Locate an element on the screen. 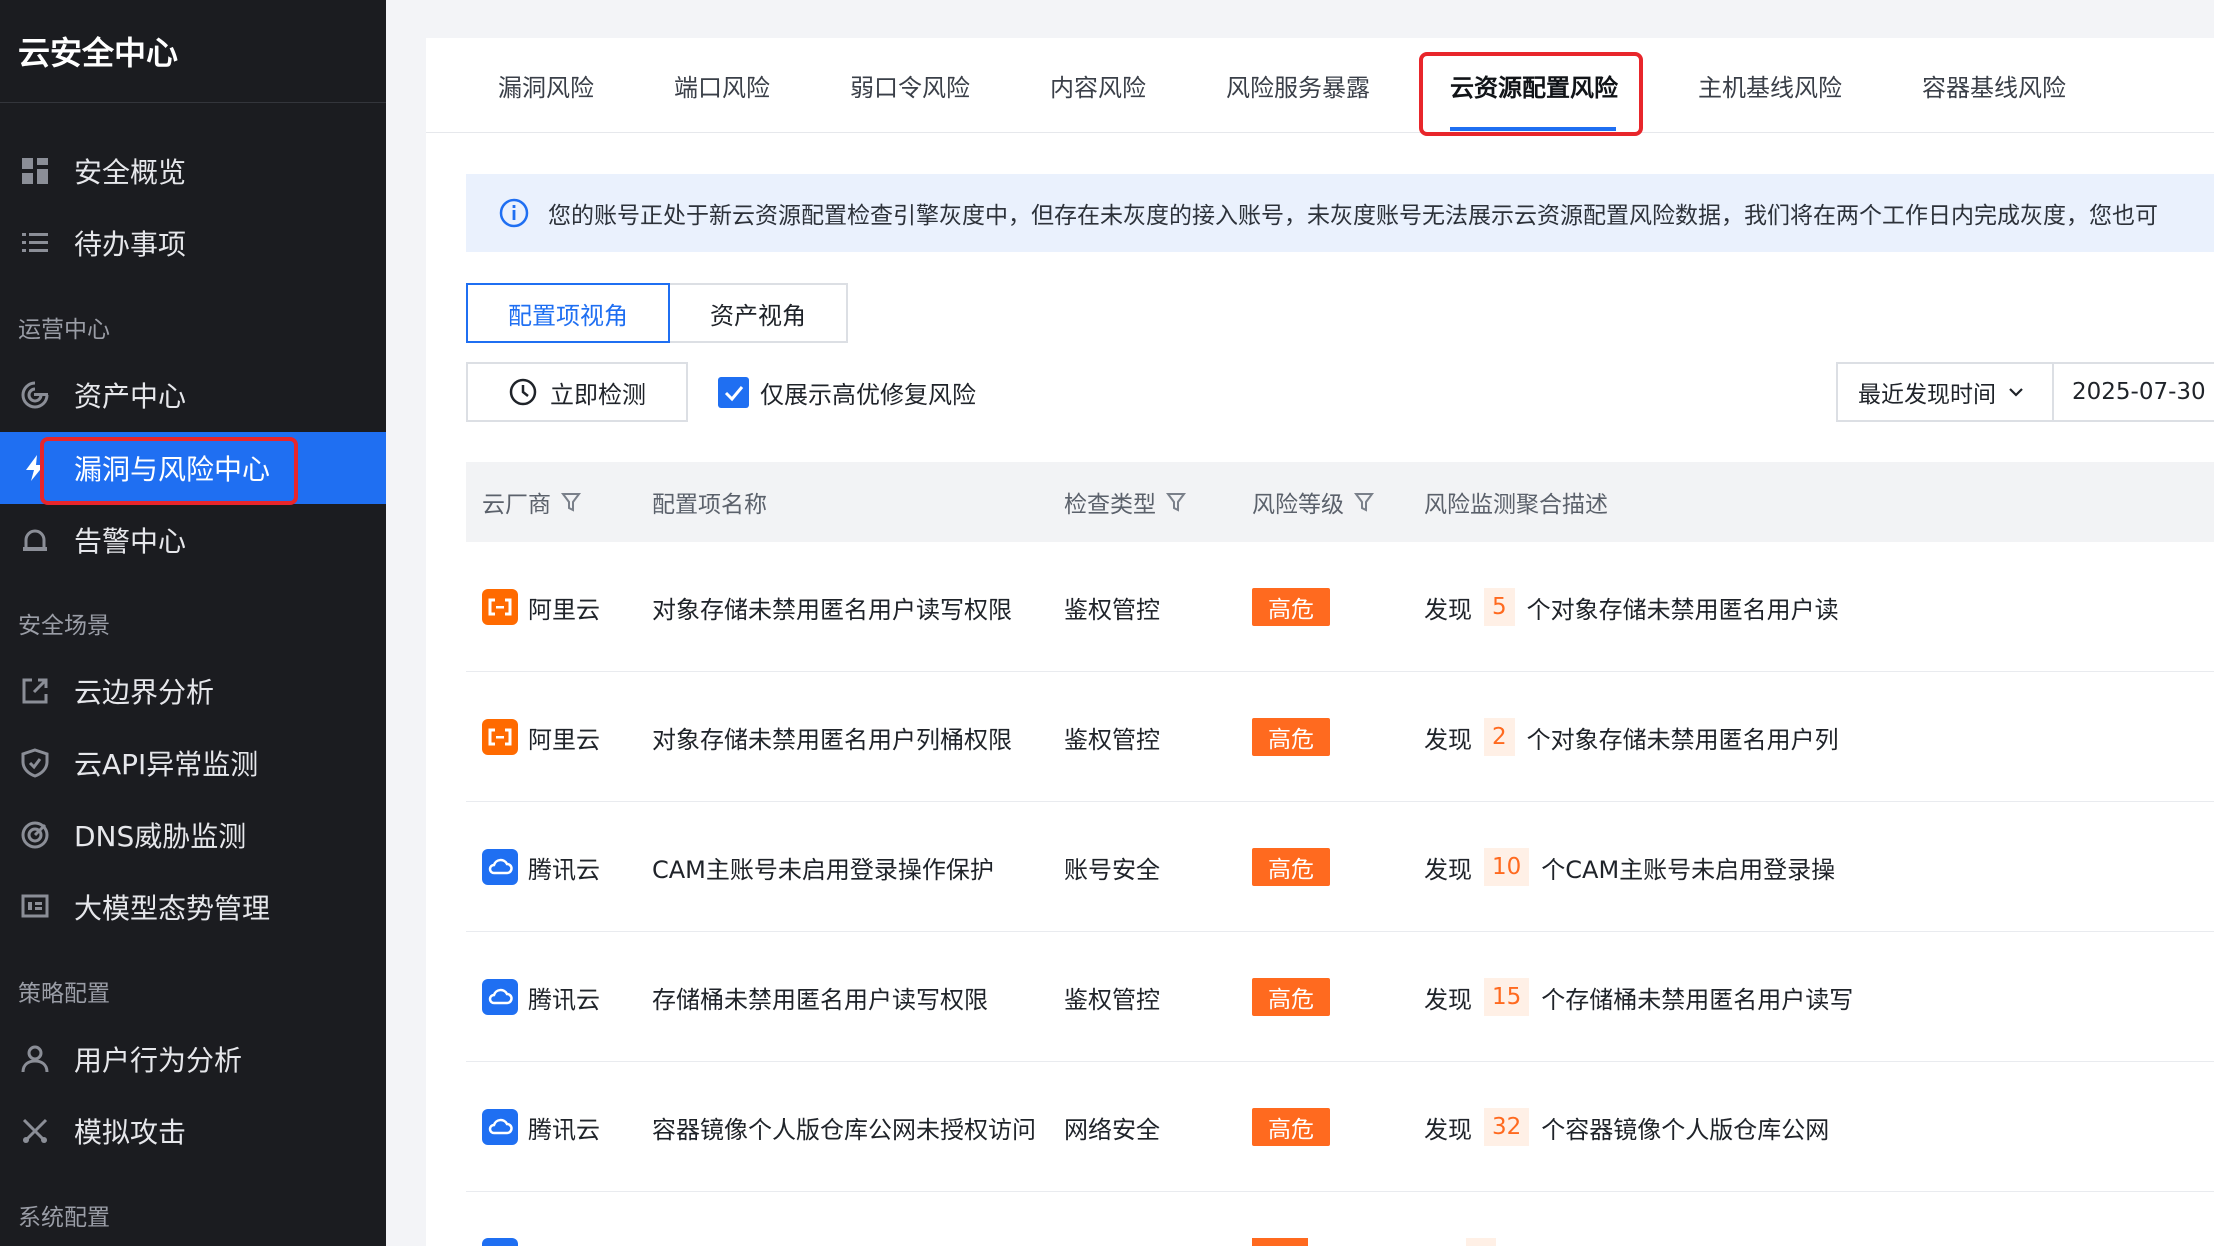 Image resolution: width=2214 pixels, height=1246 pixels. nav-group-operations: 运营中心 is located at coordinates (64, 330).